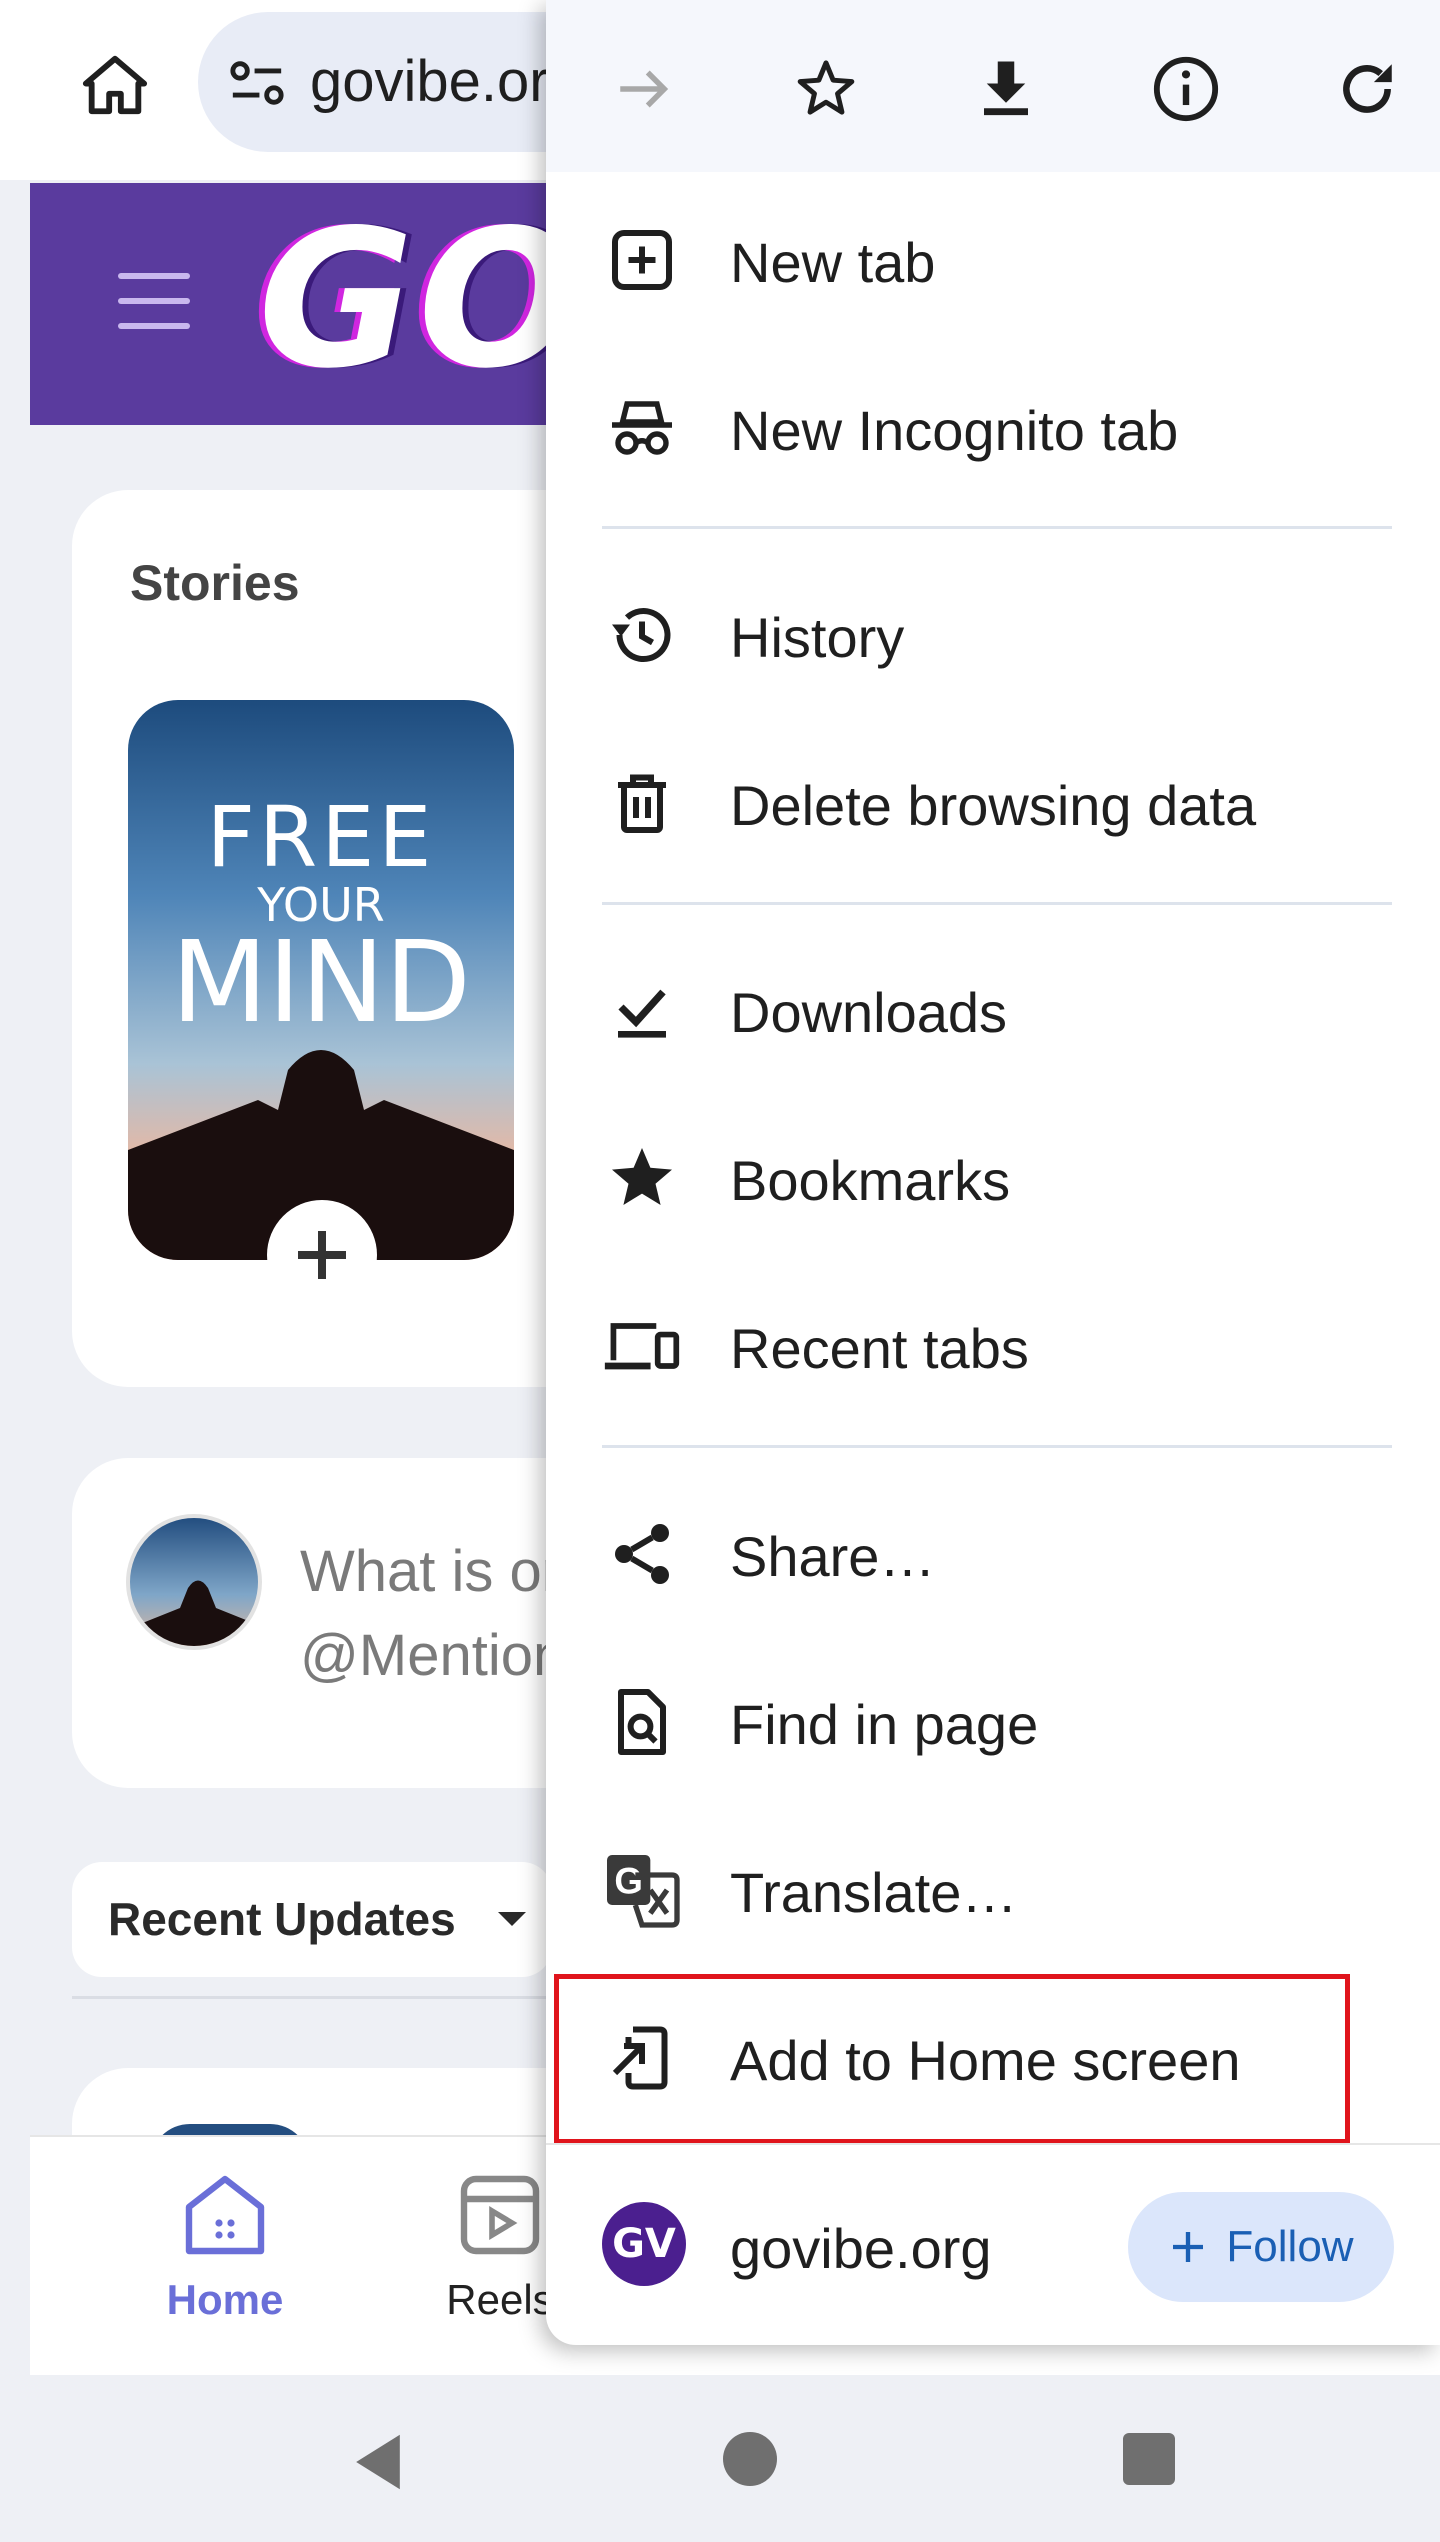 The image size is (1440, 2542). Describe the element at coordinates (642, 1346) in the screenshot. I see `devices-icon` at that location.